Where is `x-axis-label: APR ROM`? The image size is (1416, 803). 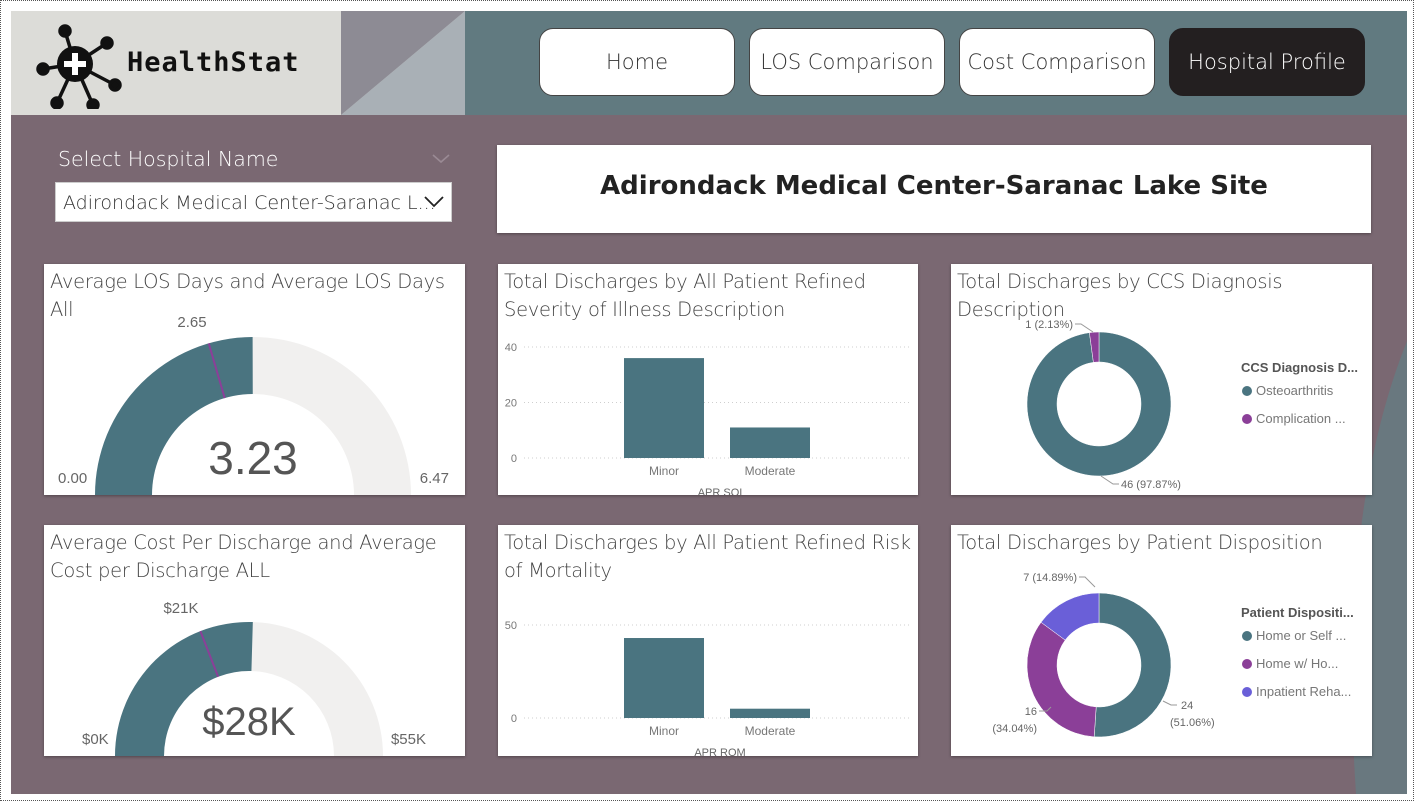 x-axis-label: APR ROM is located at coordinates (719, 751).